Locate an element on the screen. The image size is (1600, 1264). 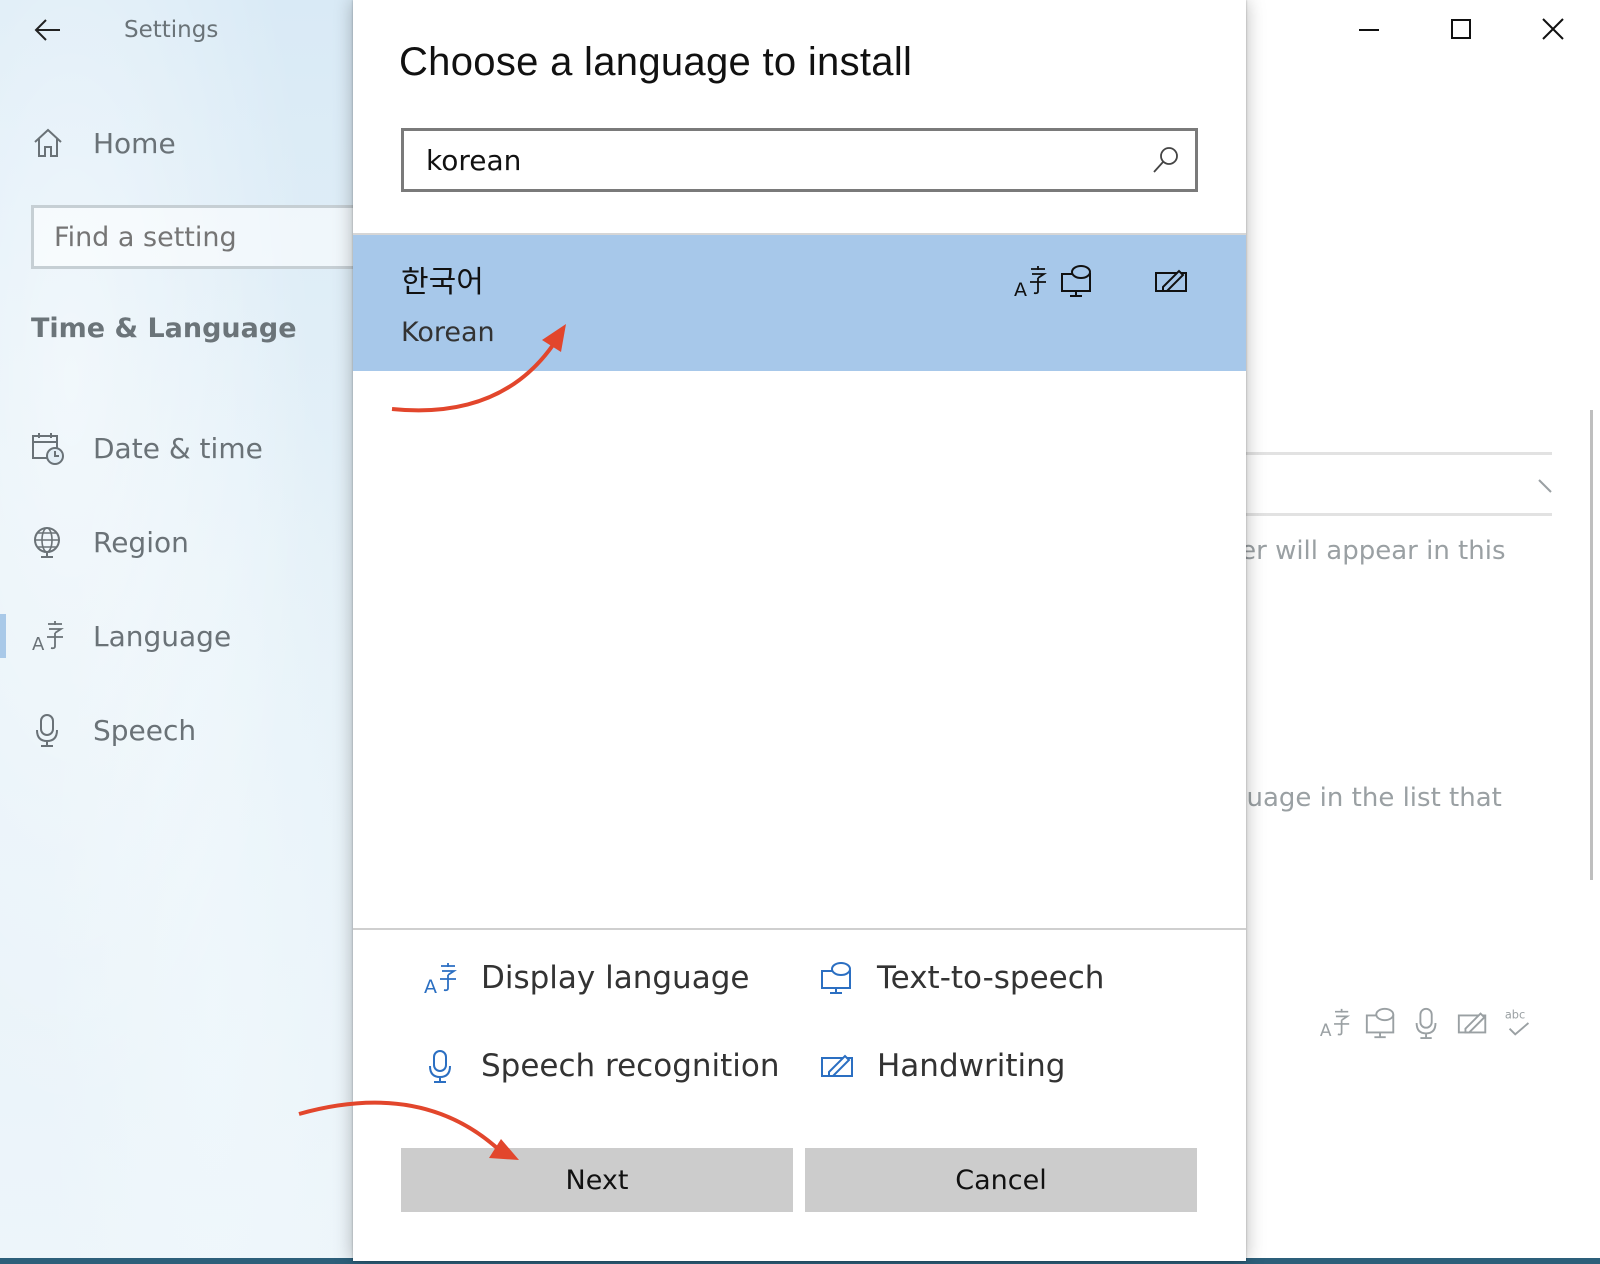
background-feature-icons: A abc is located at coordinates (1427, 1023).